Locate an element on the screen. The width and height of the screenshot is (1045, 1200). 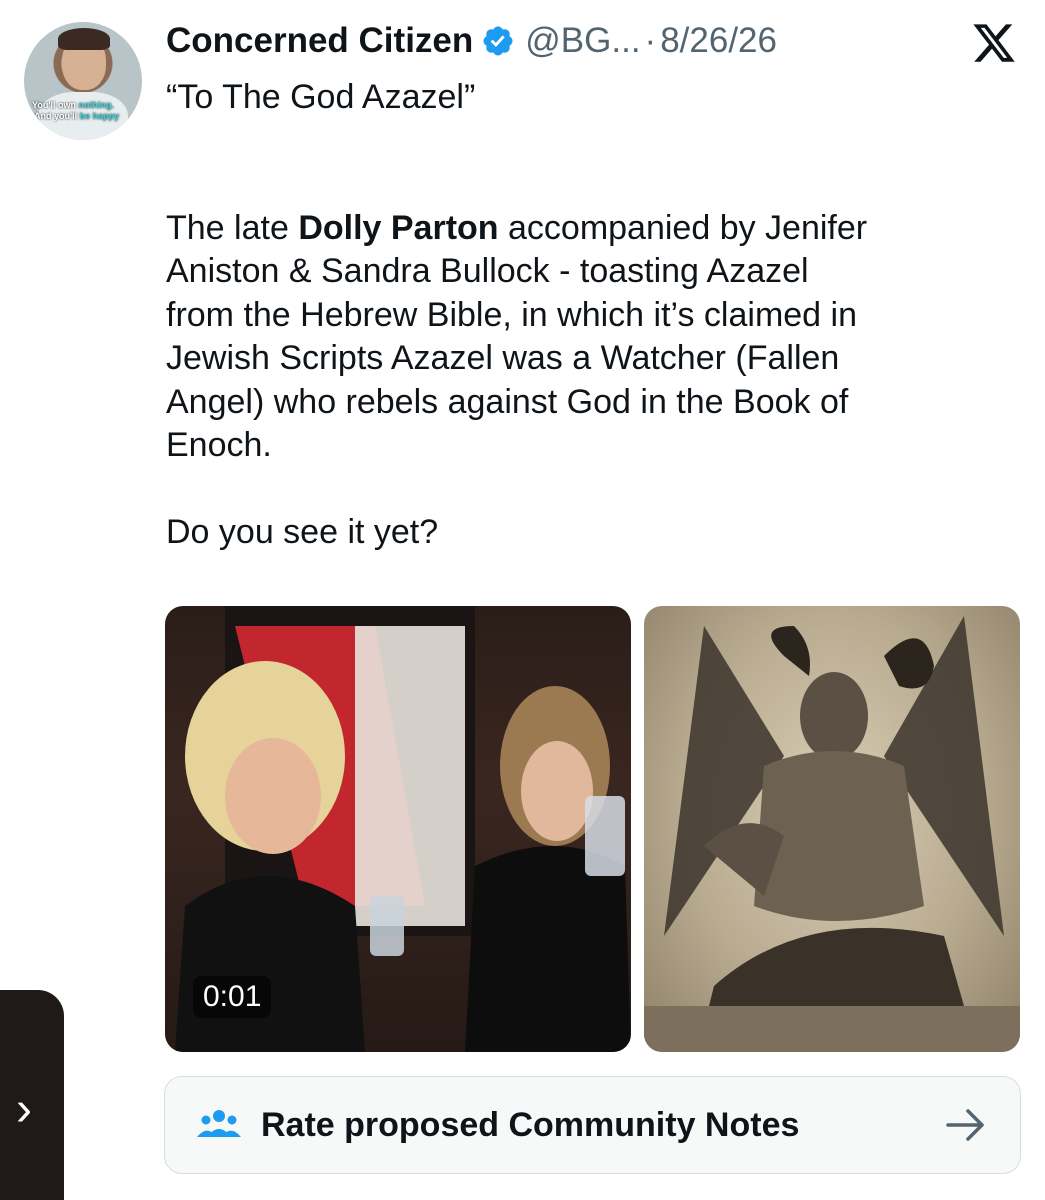
people-group-icon is located at coordinates (219, 1123).